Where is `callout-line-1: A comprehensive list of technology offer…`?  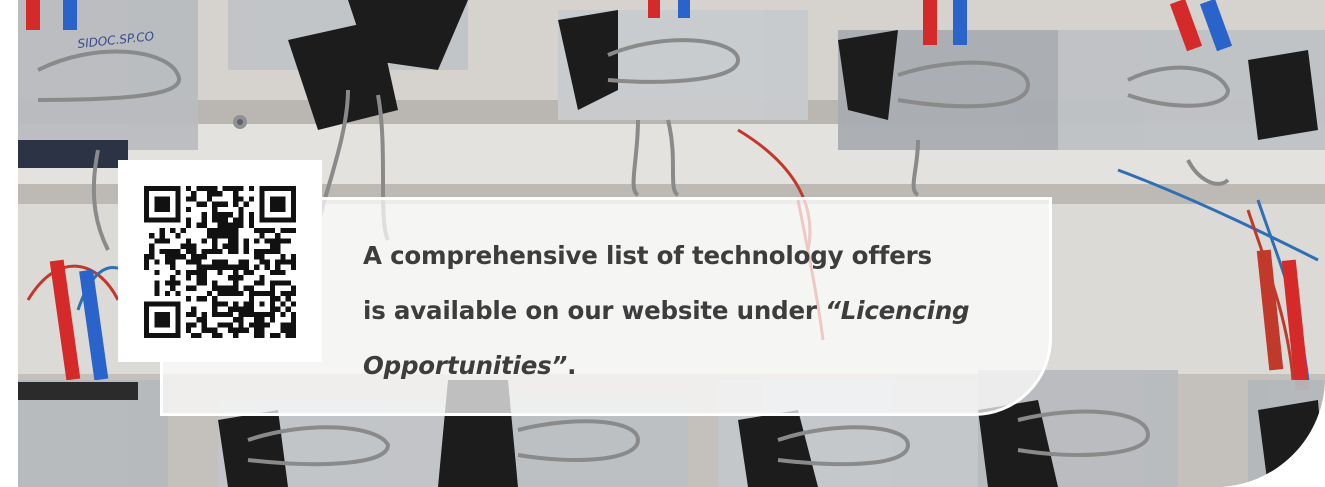
callout-line-1: A comprehensive list of technology offer… is located at coordinates (647, 255).